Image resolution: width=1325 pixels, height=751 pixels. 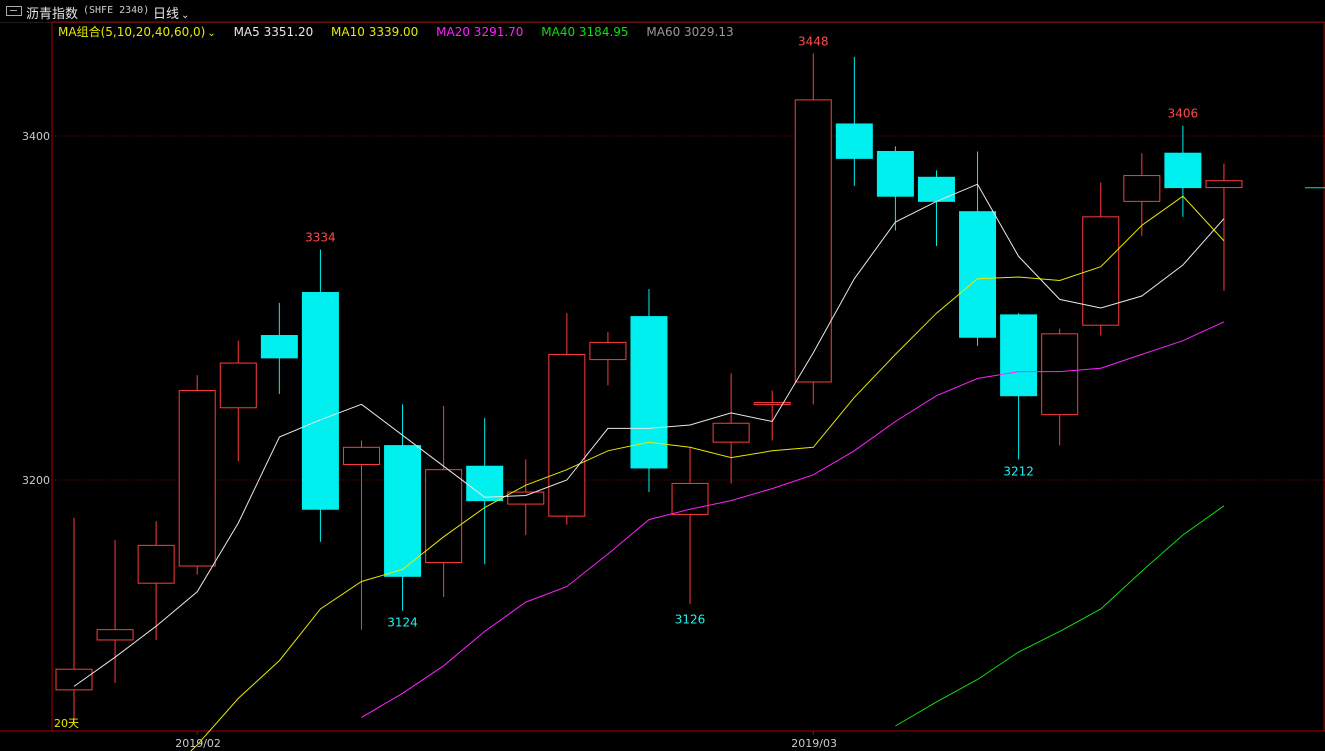 What do you see at coordinates (1060, 616) in the screenshot?
I see `ma40-line` at bounding box center [1060, 616].